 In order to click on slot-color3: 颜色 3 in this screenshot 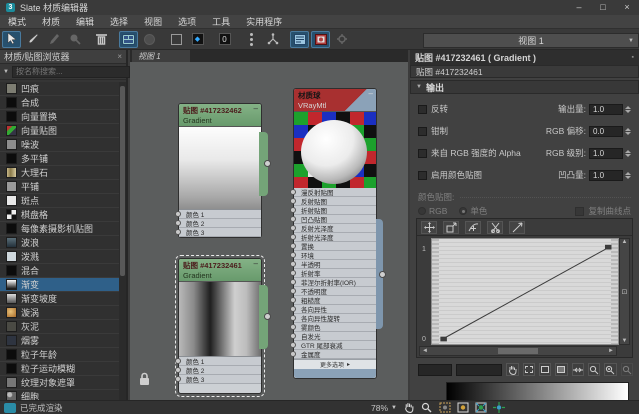, I will do `click(218, 379)`.